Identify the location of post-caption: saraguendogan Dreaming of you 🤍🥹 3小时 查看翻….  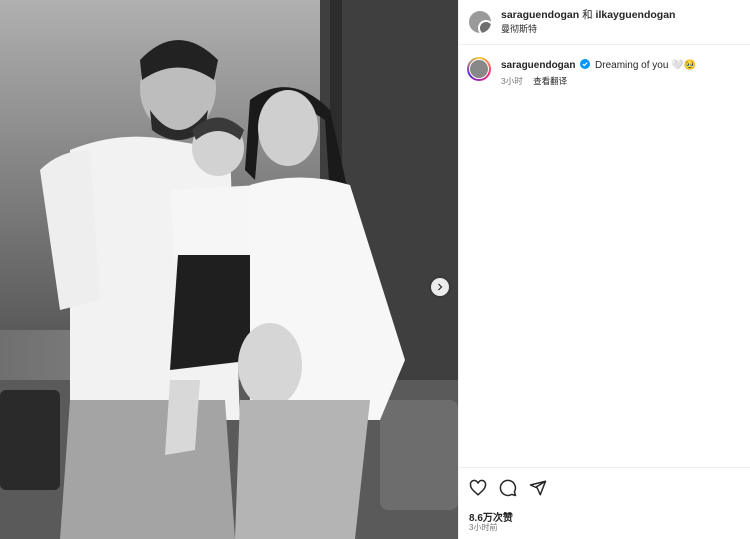
(604, 66).